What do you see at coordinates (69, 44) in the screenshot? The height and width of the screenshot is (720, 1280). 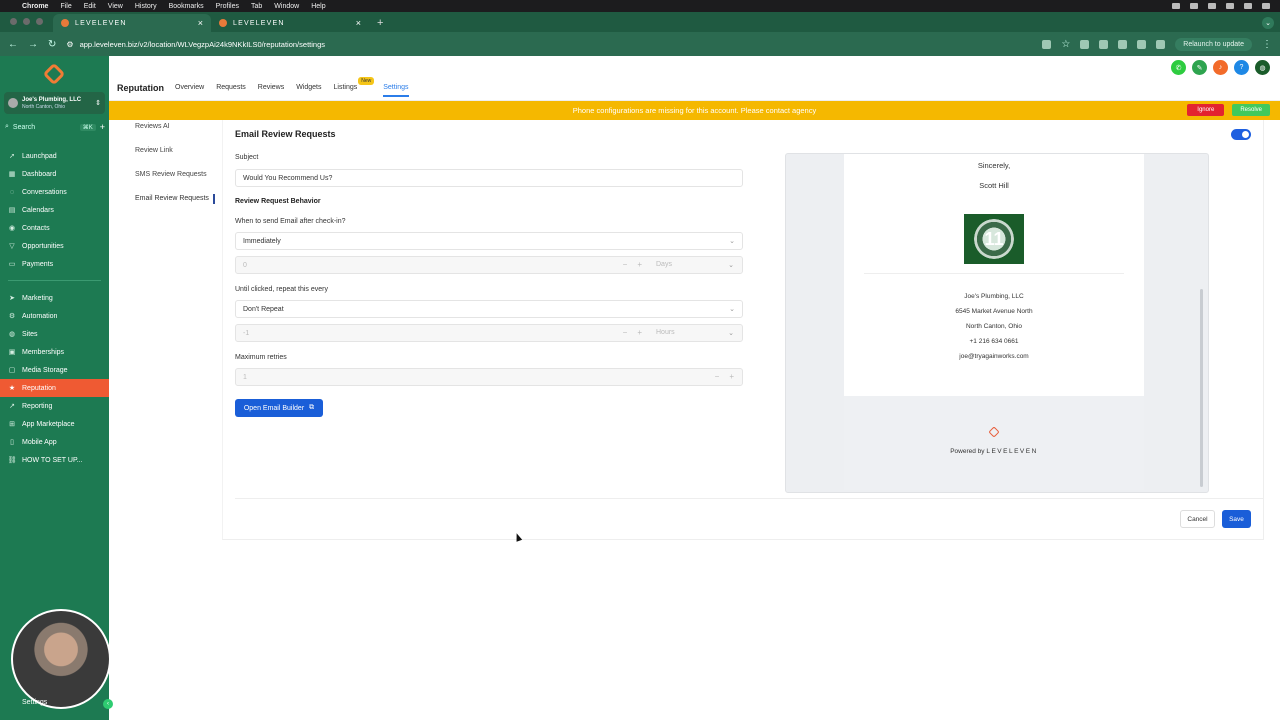 I see `site-info-icon: ⚙` at bounding box center [69, 44].